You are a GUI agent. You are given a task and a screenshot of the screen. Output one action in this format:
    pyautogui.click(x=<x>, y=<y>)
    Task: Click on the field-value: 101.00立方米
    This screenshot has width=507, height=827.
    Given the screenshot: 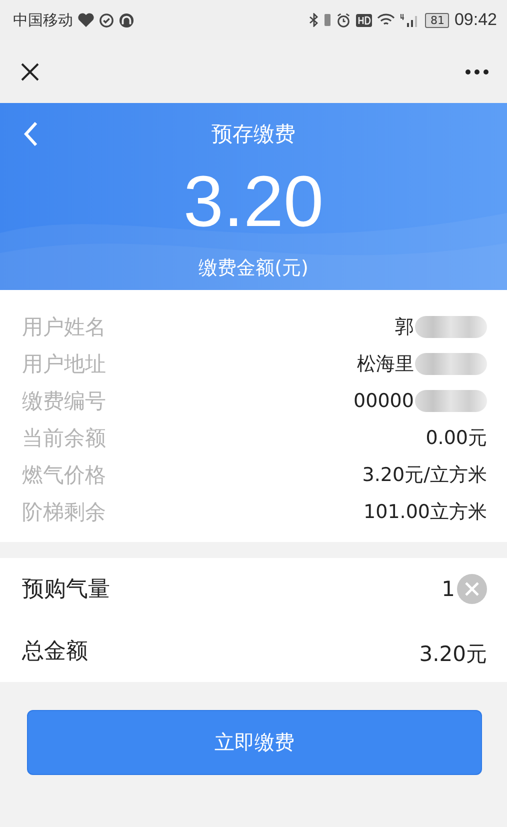 What is the action you would take?
    pyautogui.click(x=425, y=512)
    